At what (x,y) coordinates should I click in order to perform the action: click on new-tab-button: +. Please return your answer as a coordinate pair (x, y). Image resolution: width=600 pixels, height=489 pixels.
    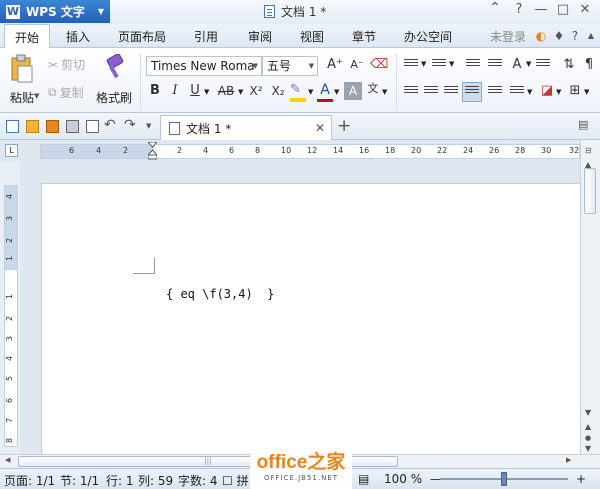
    Looking at the image, I should click on (344, 126).